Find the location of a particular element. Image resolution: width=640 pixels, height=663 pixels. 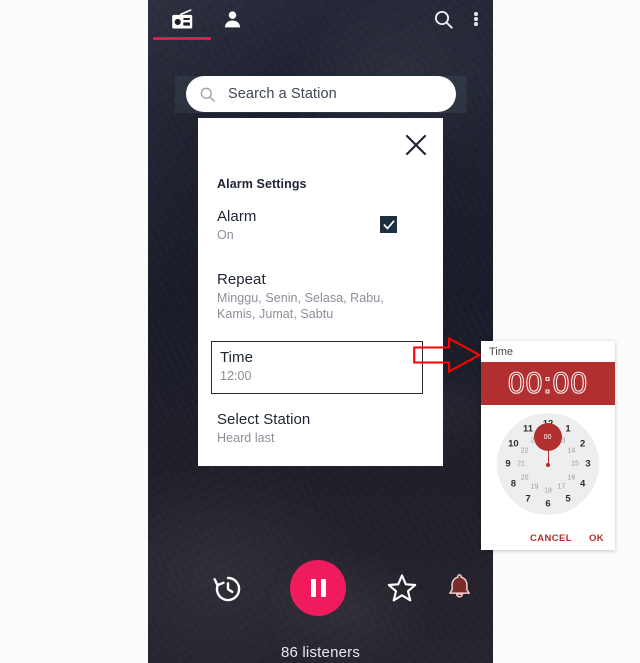

clock-hour-17: 17 is located at coordinates (562, 487).